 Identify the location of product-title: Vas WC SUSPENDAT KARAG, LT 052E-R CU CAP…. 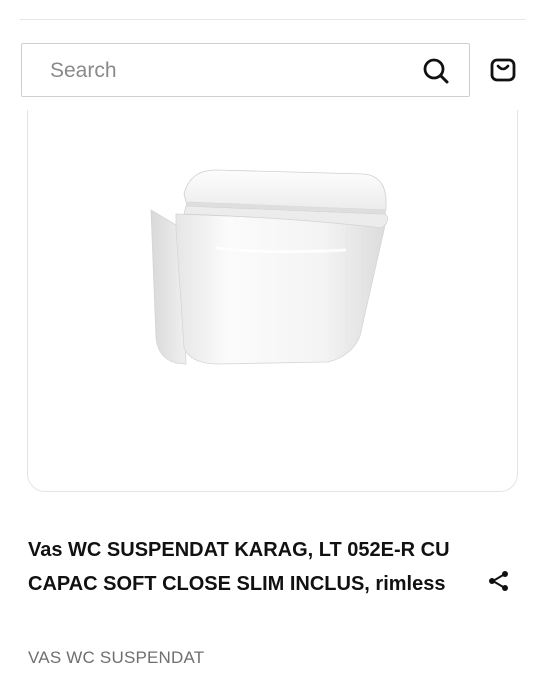
(239, 567).